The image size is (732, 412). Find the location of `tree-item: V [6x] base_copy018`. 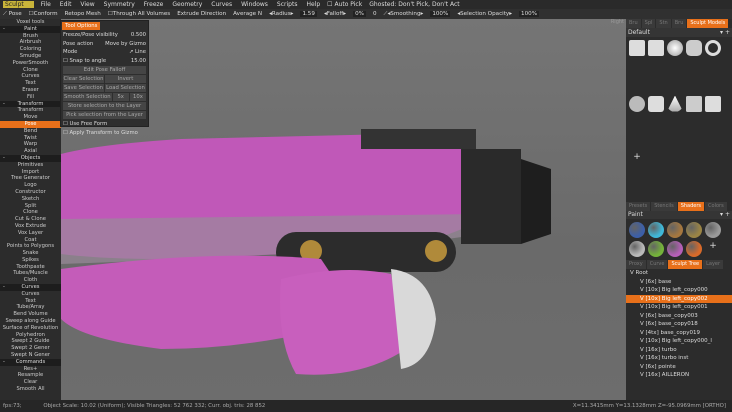

tree-item: V [6x] base_copy018 is located at coordinates (679, 324).